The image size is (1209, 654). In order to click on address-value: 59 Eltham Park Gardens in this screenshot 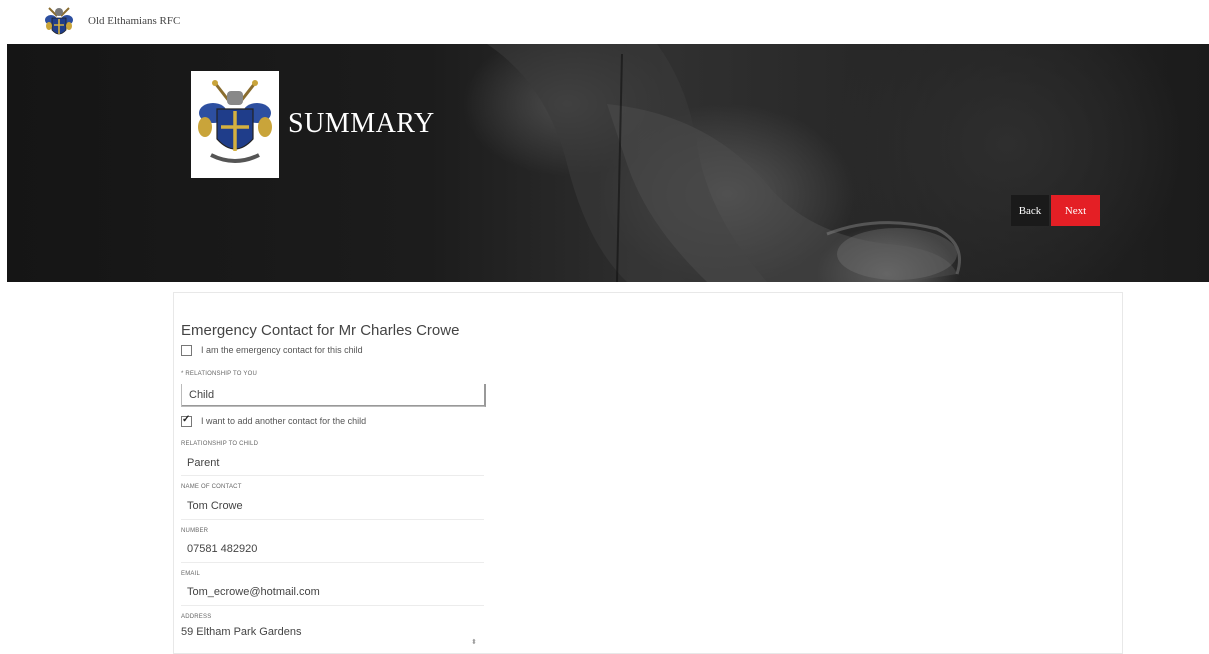, I will do `click(241, 632)`.